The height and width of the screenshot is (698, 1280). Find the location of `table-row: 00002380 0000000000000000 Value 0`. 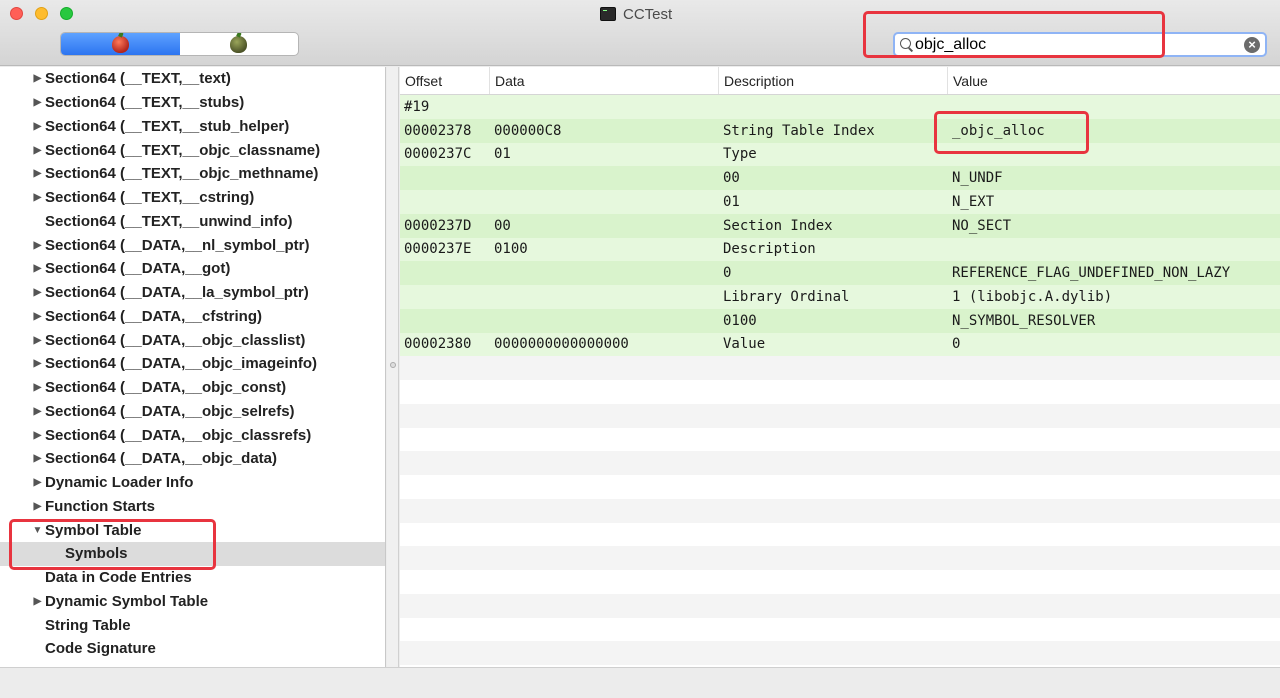

table-row: 00002380 0000000000000000 Value 0 is located at coordinates (840, 344).